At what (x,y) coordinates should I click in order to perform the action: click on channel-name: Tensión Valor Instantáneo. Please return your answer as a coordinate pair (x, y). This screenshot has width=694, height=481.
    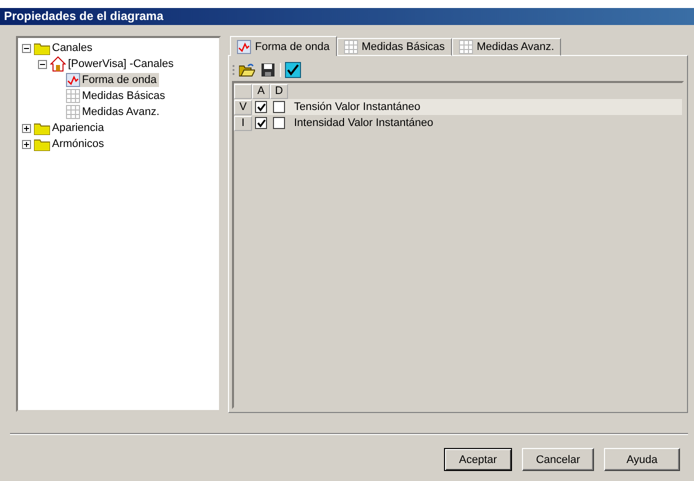
    Looking at the image, I should click on (356, 107).